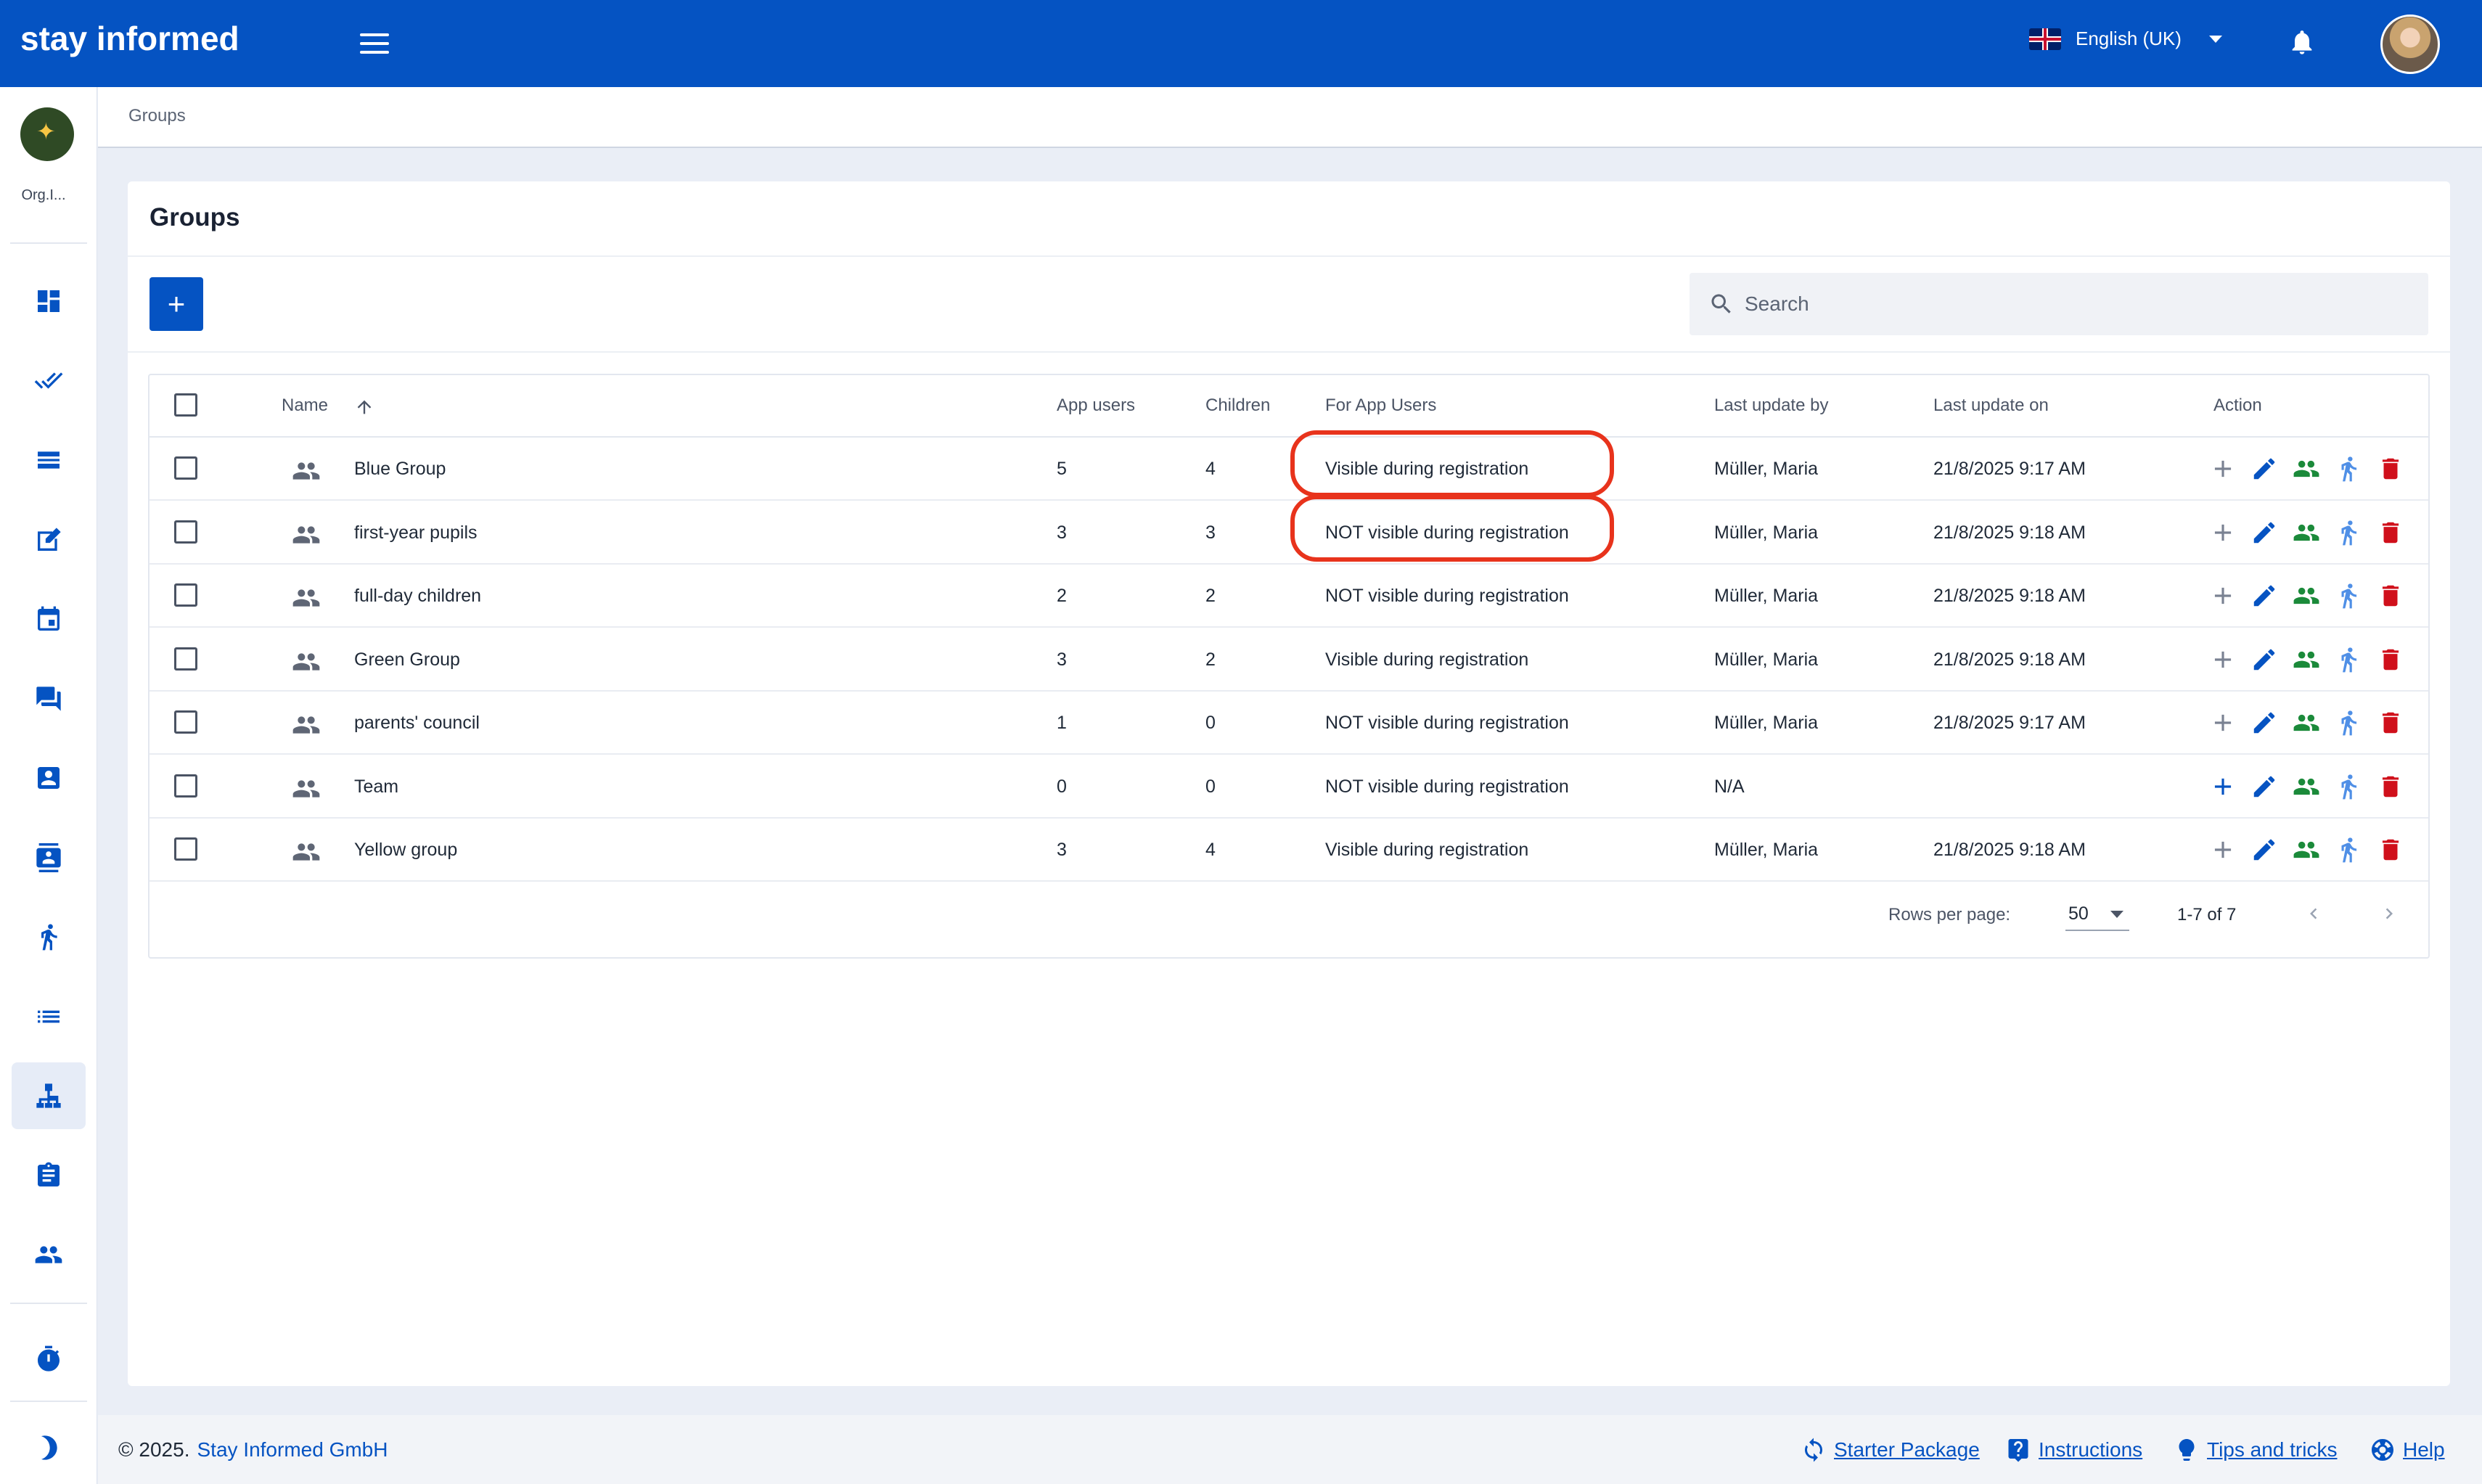  What do you see at coordinates (1766, 469) in the screenshot?
I see `last-update-by: Müller, Maria` at bounding box center [1766, 469].